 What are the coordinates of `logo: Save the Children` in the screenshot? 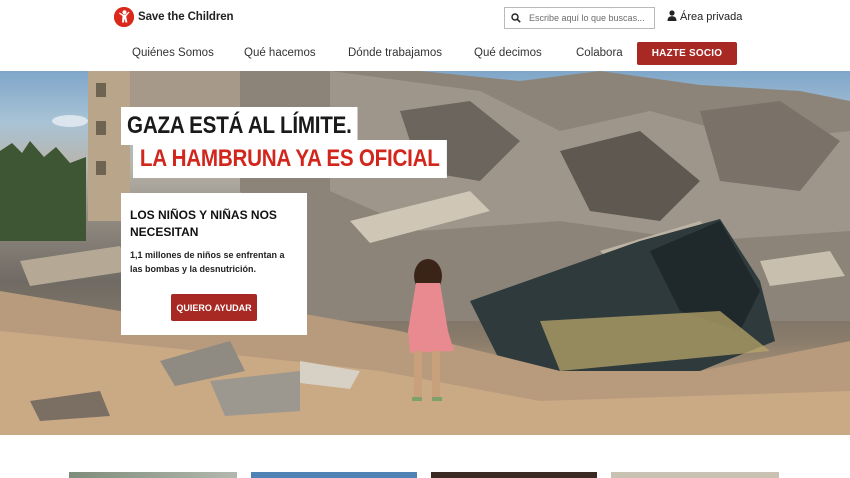 It's located at (174, 17).